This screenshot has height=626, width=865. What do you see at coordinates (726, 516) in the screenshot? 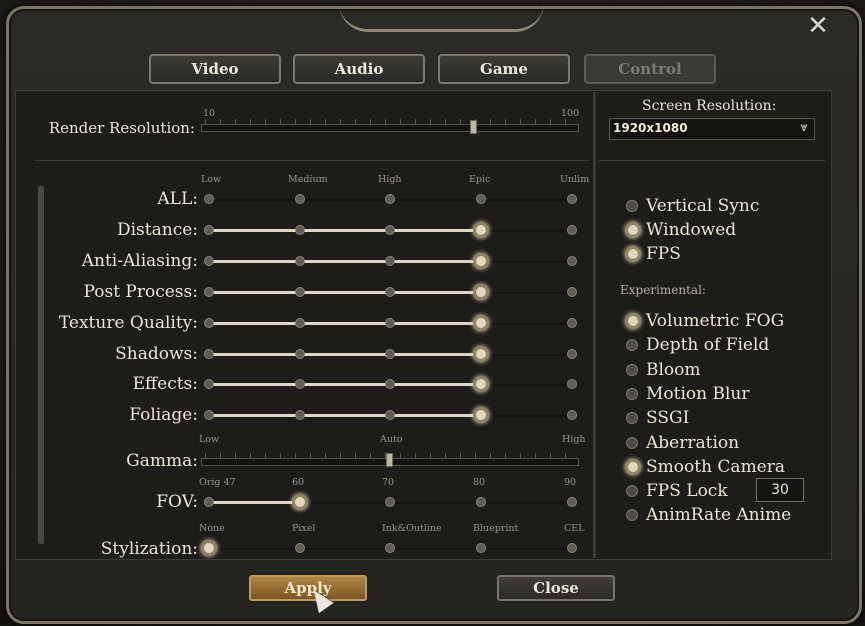
I see `experimental-option: AnimRate Anime` at bounding box center [726, 516].